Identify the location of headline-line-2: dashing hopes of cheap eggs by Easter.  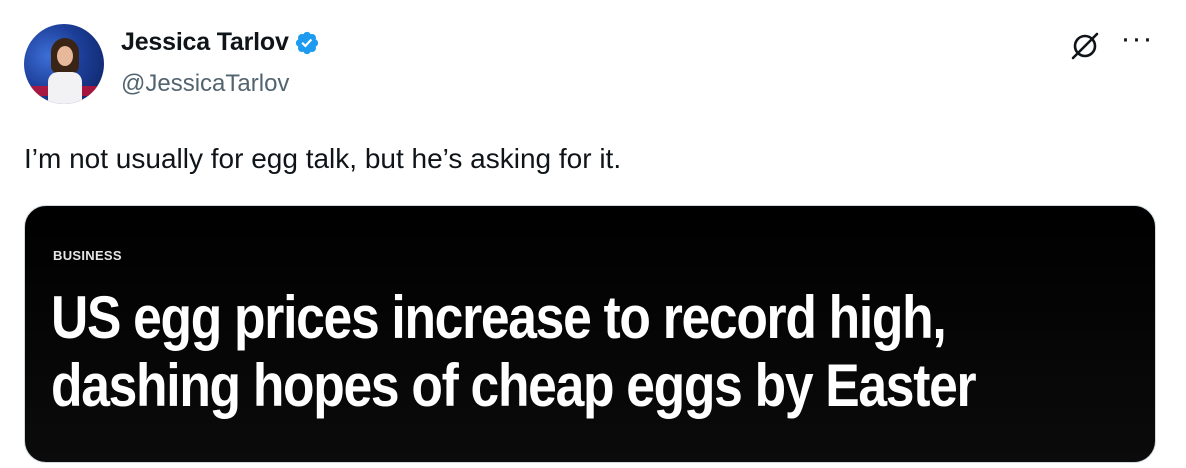
(514, 385).